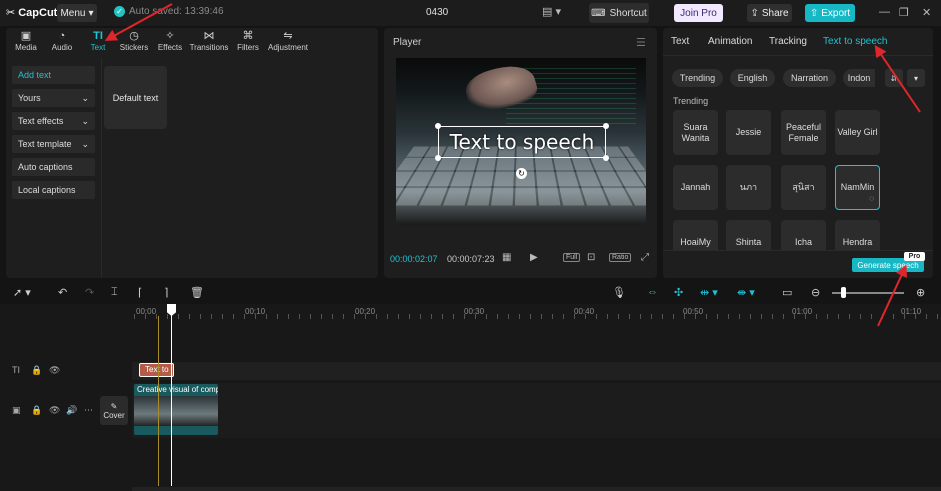 The image size is (941, 491). Describe the element at coordinates (748, 132) in the screenshot. I see `voice-card: Jessie` at that location.